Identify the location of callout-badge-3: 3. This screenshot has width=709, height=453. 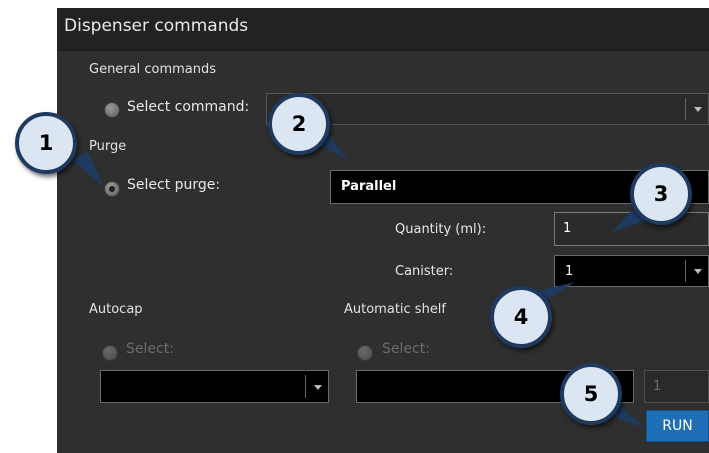
(661, 194).